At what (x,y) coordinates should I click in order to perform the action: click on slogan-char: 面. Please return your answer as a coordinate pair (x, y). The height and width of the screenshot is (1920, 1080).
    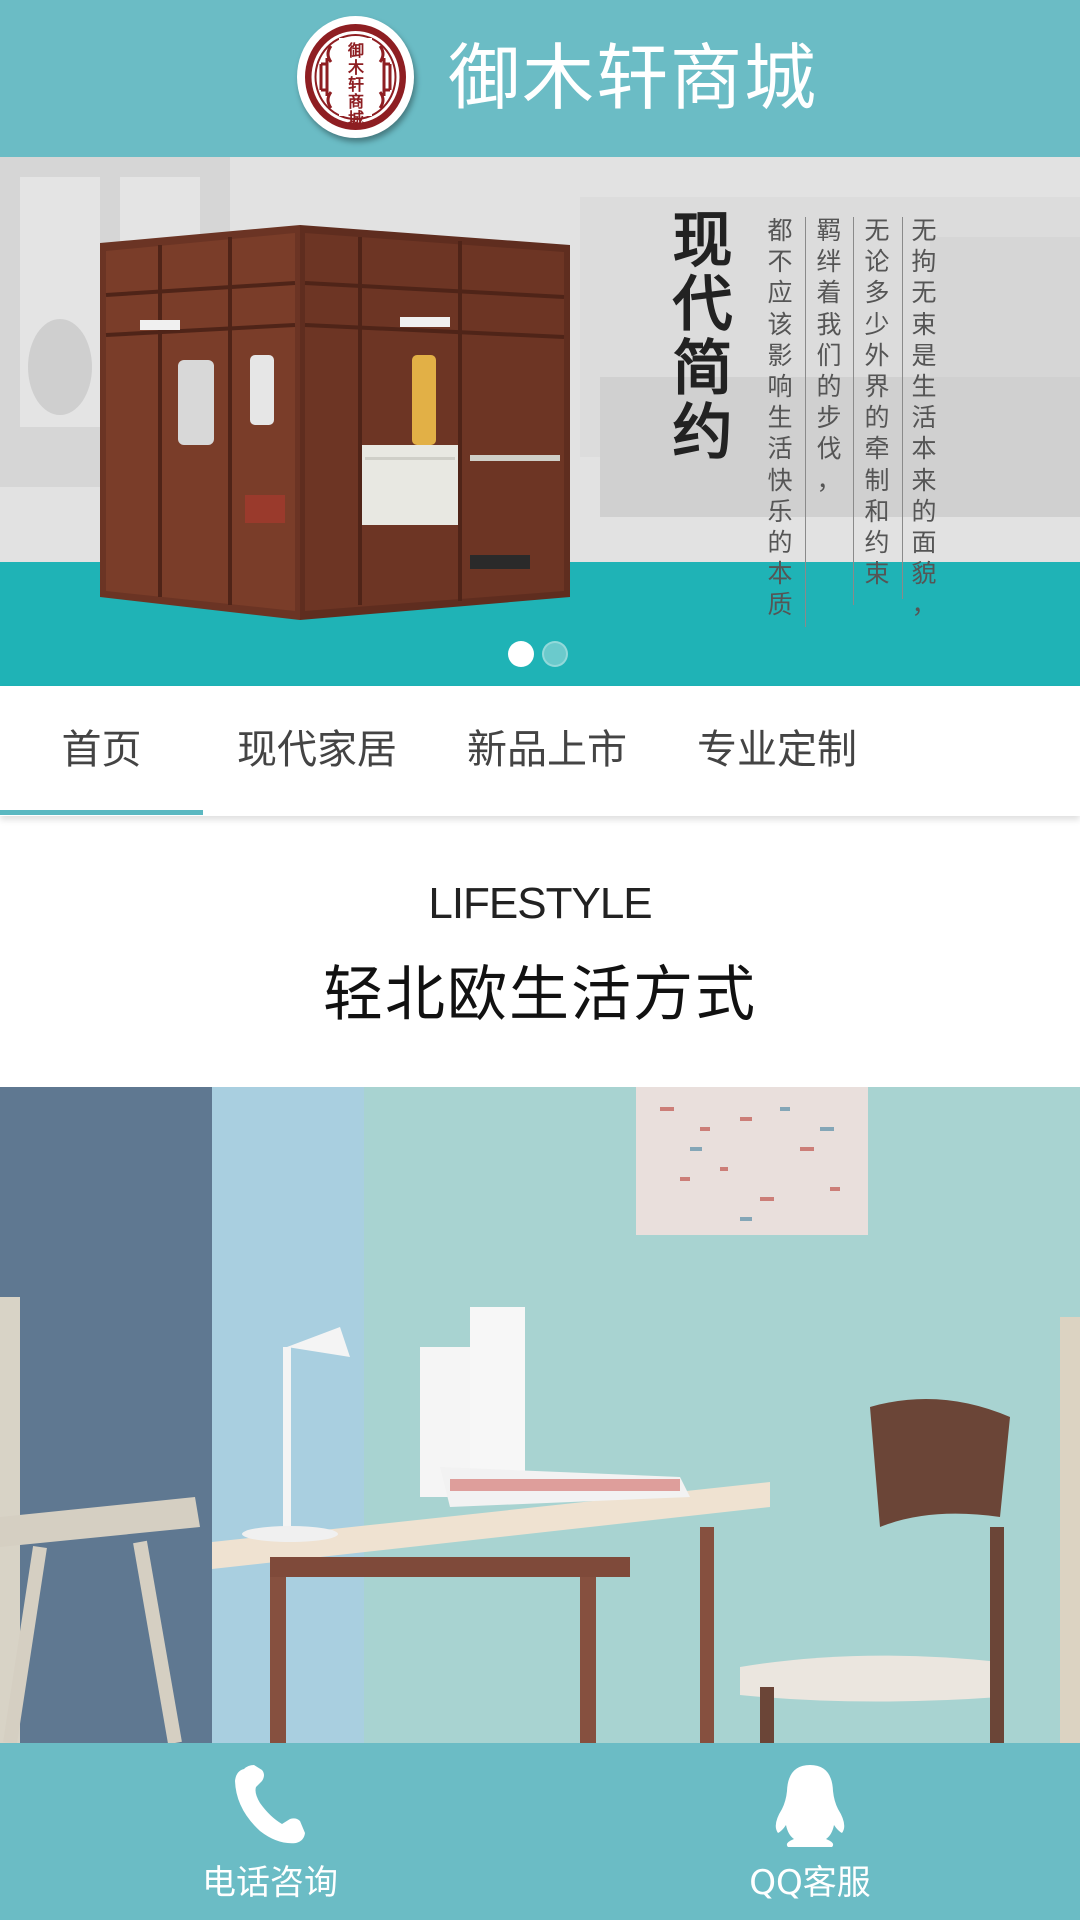
    Looking at the image, I should click on (924, 543).